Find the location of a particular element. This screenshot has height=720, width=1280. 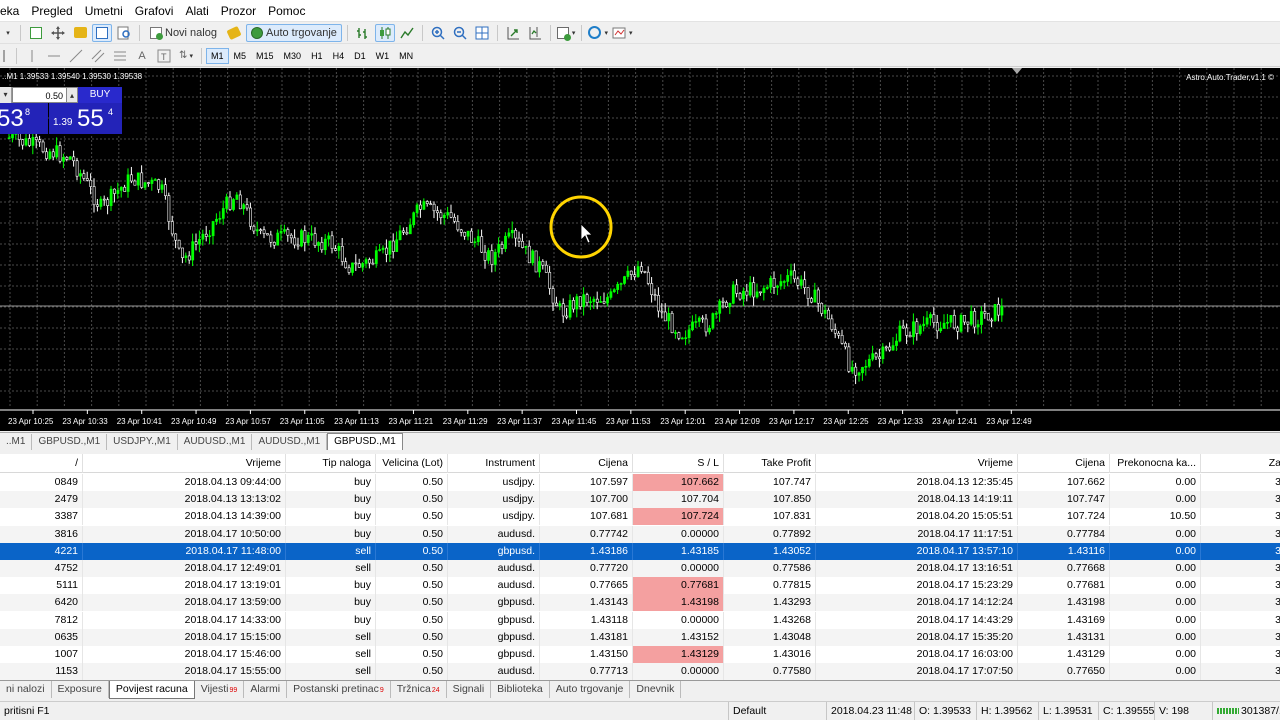

sell-price-button: 53 8 is located at coordinates (24, 118).